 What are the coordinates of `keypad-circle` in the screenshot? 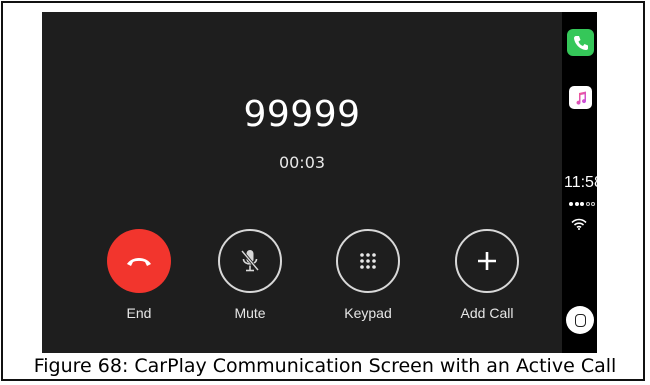 It's located at (368, 261).